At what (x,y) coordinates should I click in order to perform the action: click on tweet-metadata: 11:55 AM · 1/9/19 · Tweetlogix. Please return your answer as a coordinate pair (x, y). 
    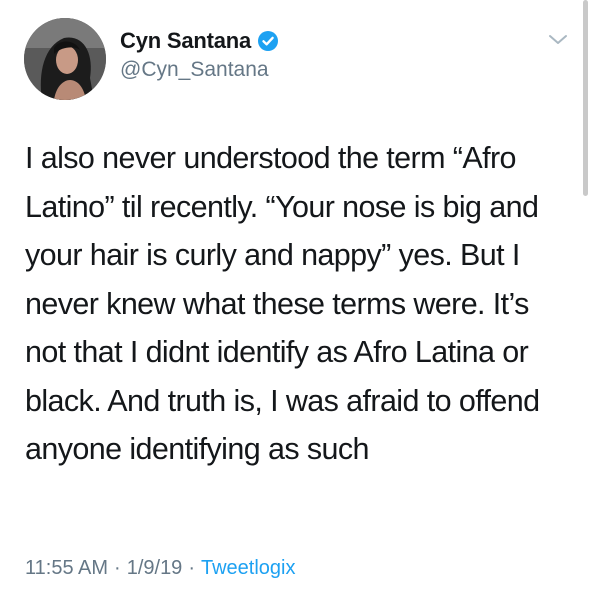
    Looking at the image, I should click on (160, 568).